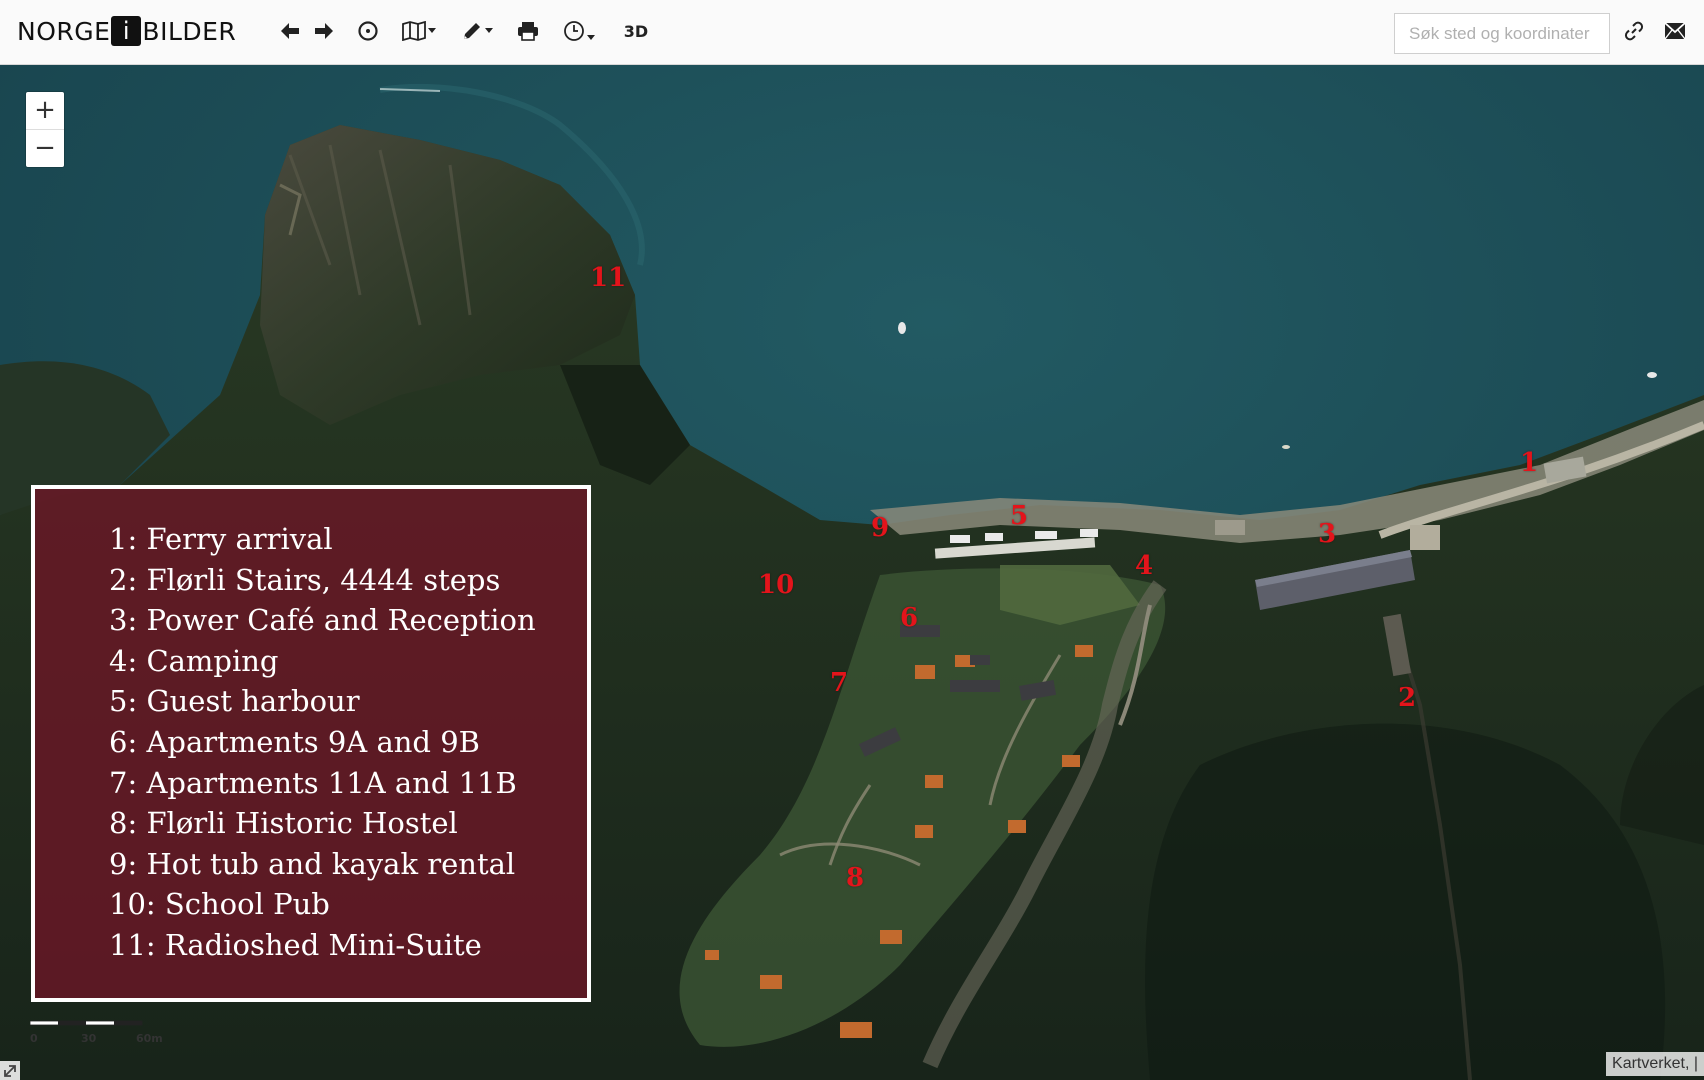 Image resolution: width=1704 pixels, height=1080 pixels. I want to click on clock-icon, so click(574, 31).